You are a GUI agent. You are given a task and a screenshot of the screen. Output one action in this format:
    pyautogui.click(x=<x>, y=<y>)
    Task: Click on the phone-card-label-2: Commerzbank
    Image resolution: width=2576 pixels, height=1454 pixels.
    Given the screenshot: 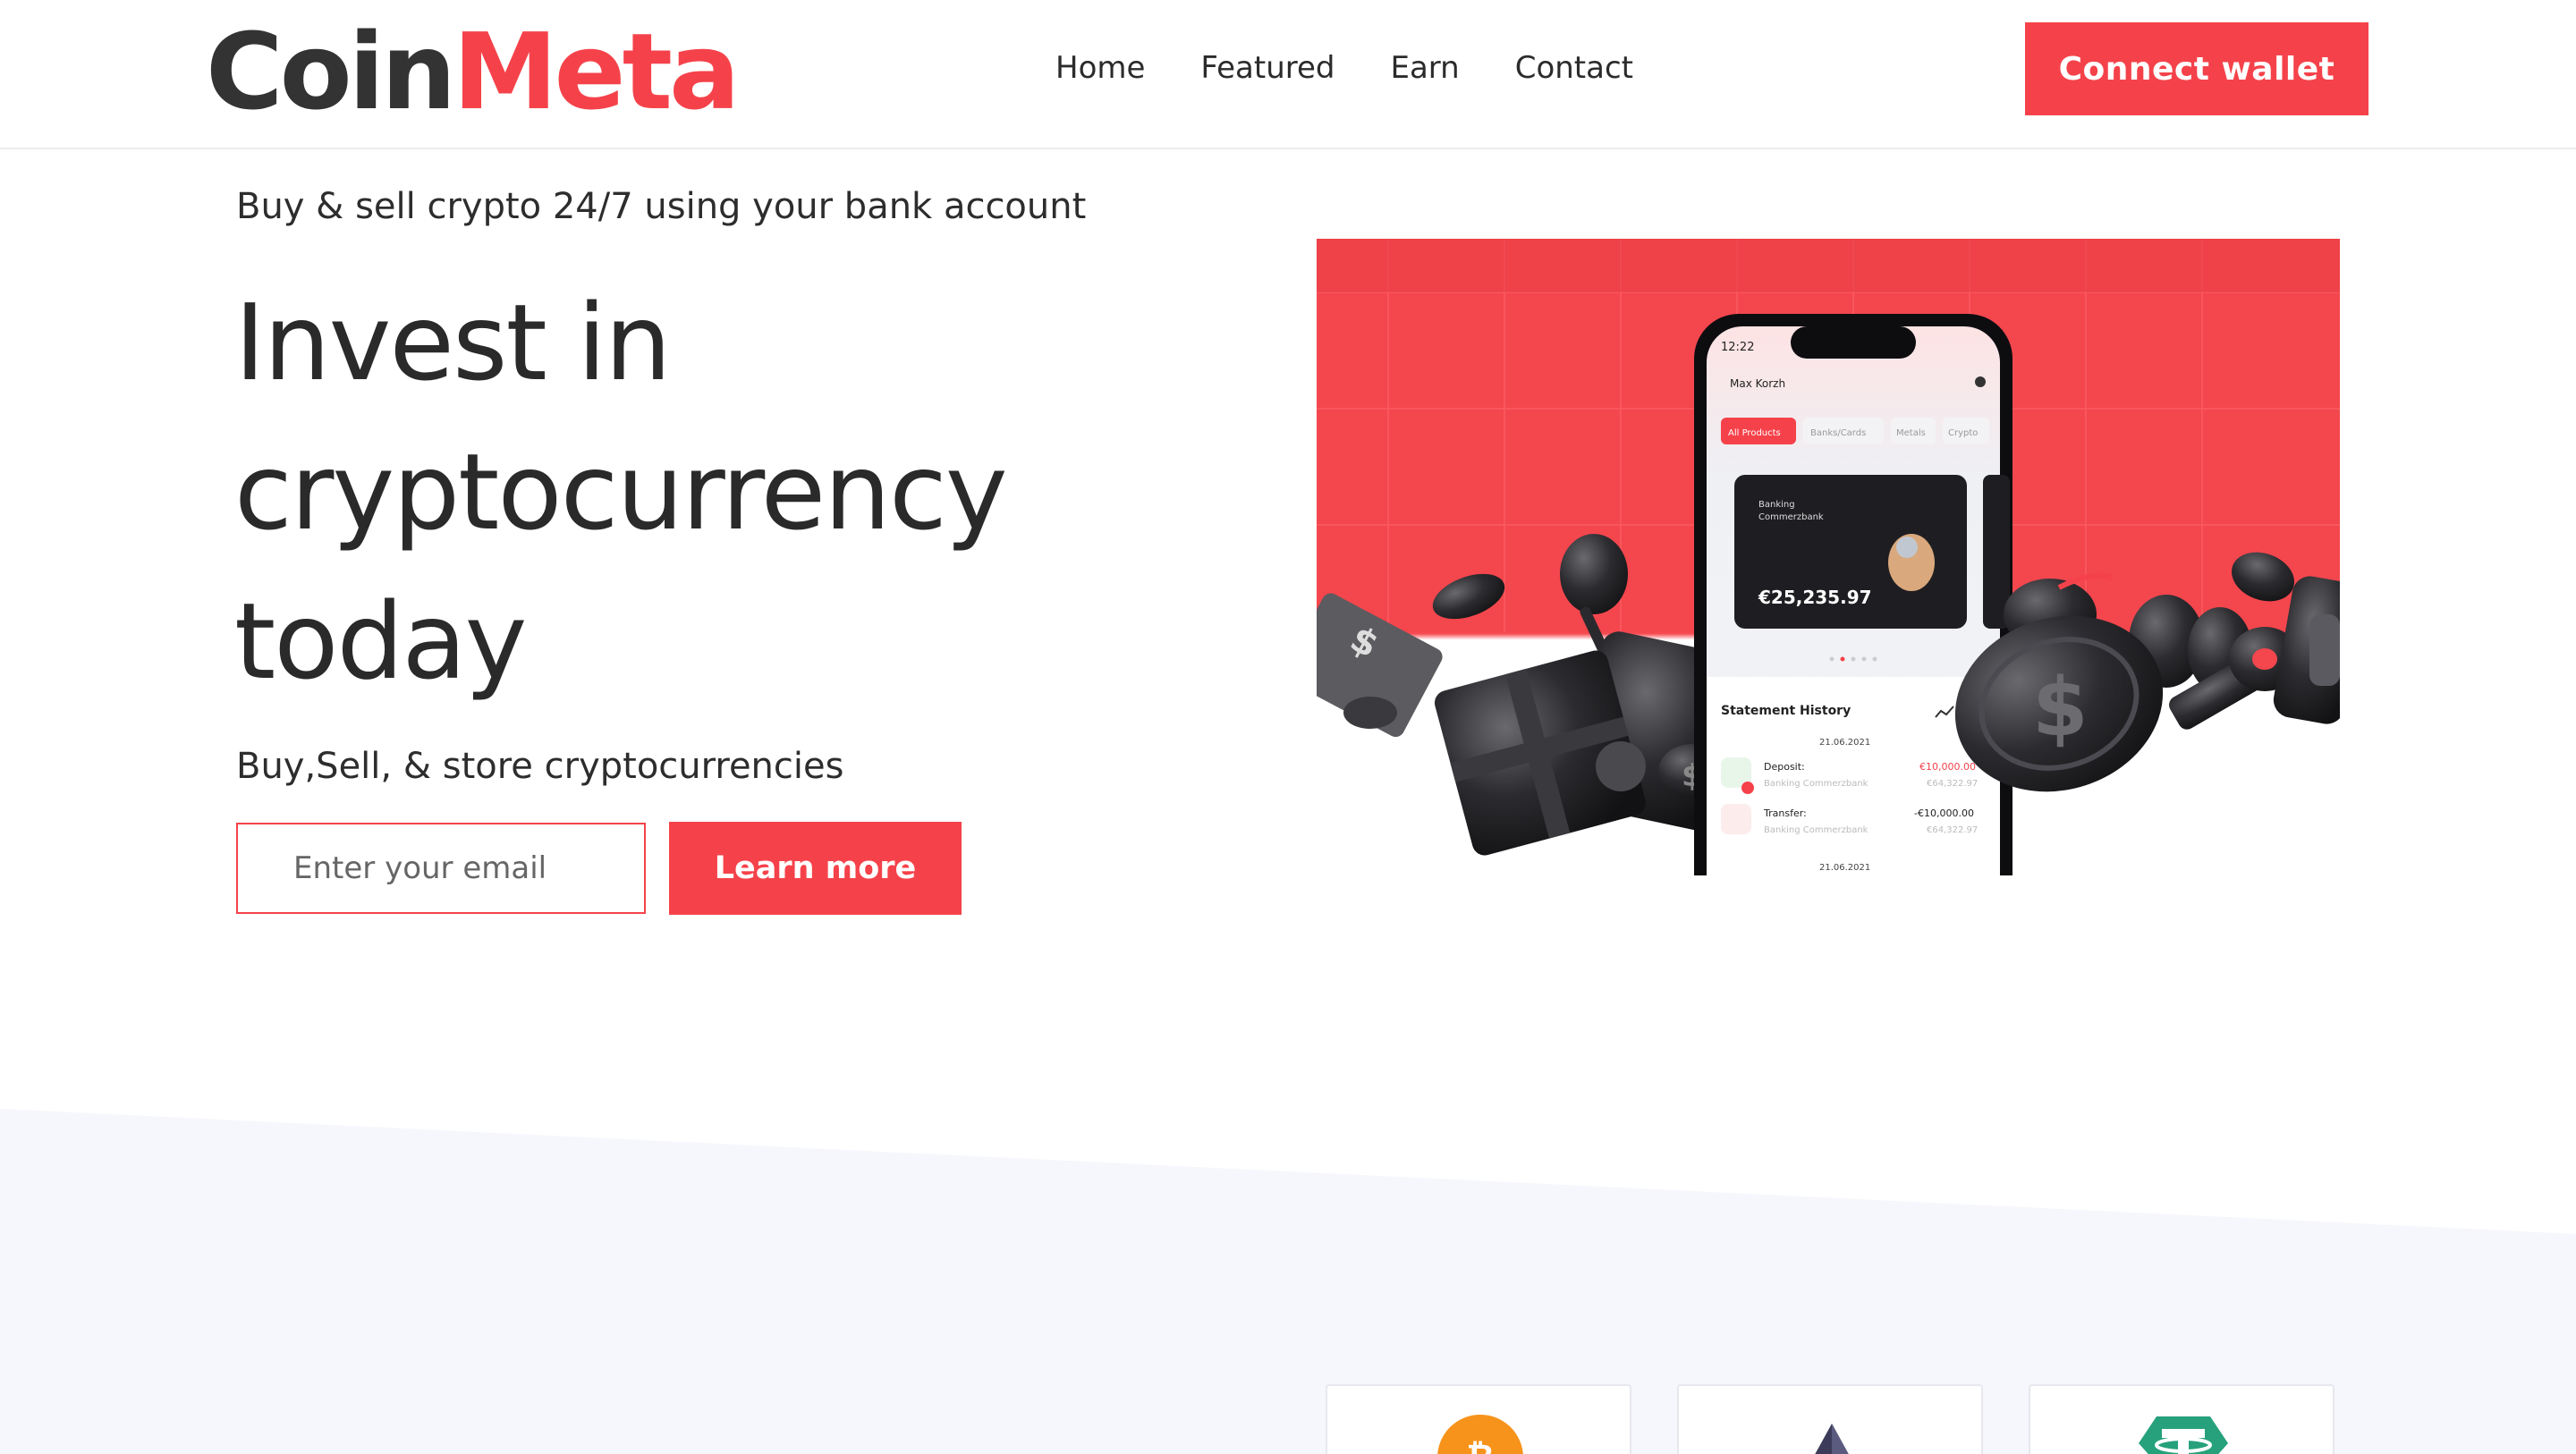 What is the action you would take?
    pyautogui.click(x=1791, y=517)
    